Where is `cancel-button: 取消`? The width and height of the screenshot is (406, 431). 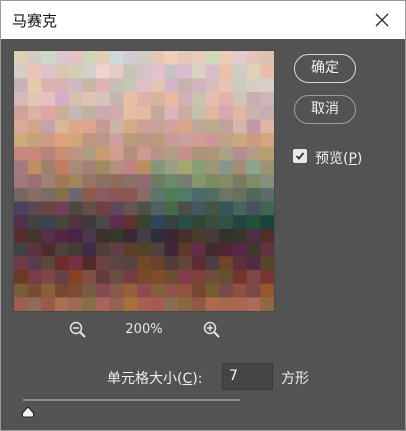
cancel-button: 取消 is located at coordinates (325, 109).